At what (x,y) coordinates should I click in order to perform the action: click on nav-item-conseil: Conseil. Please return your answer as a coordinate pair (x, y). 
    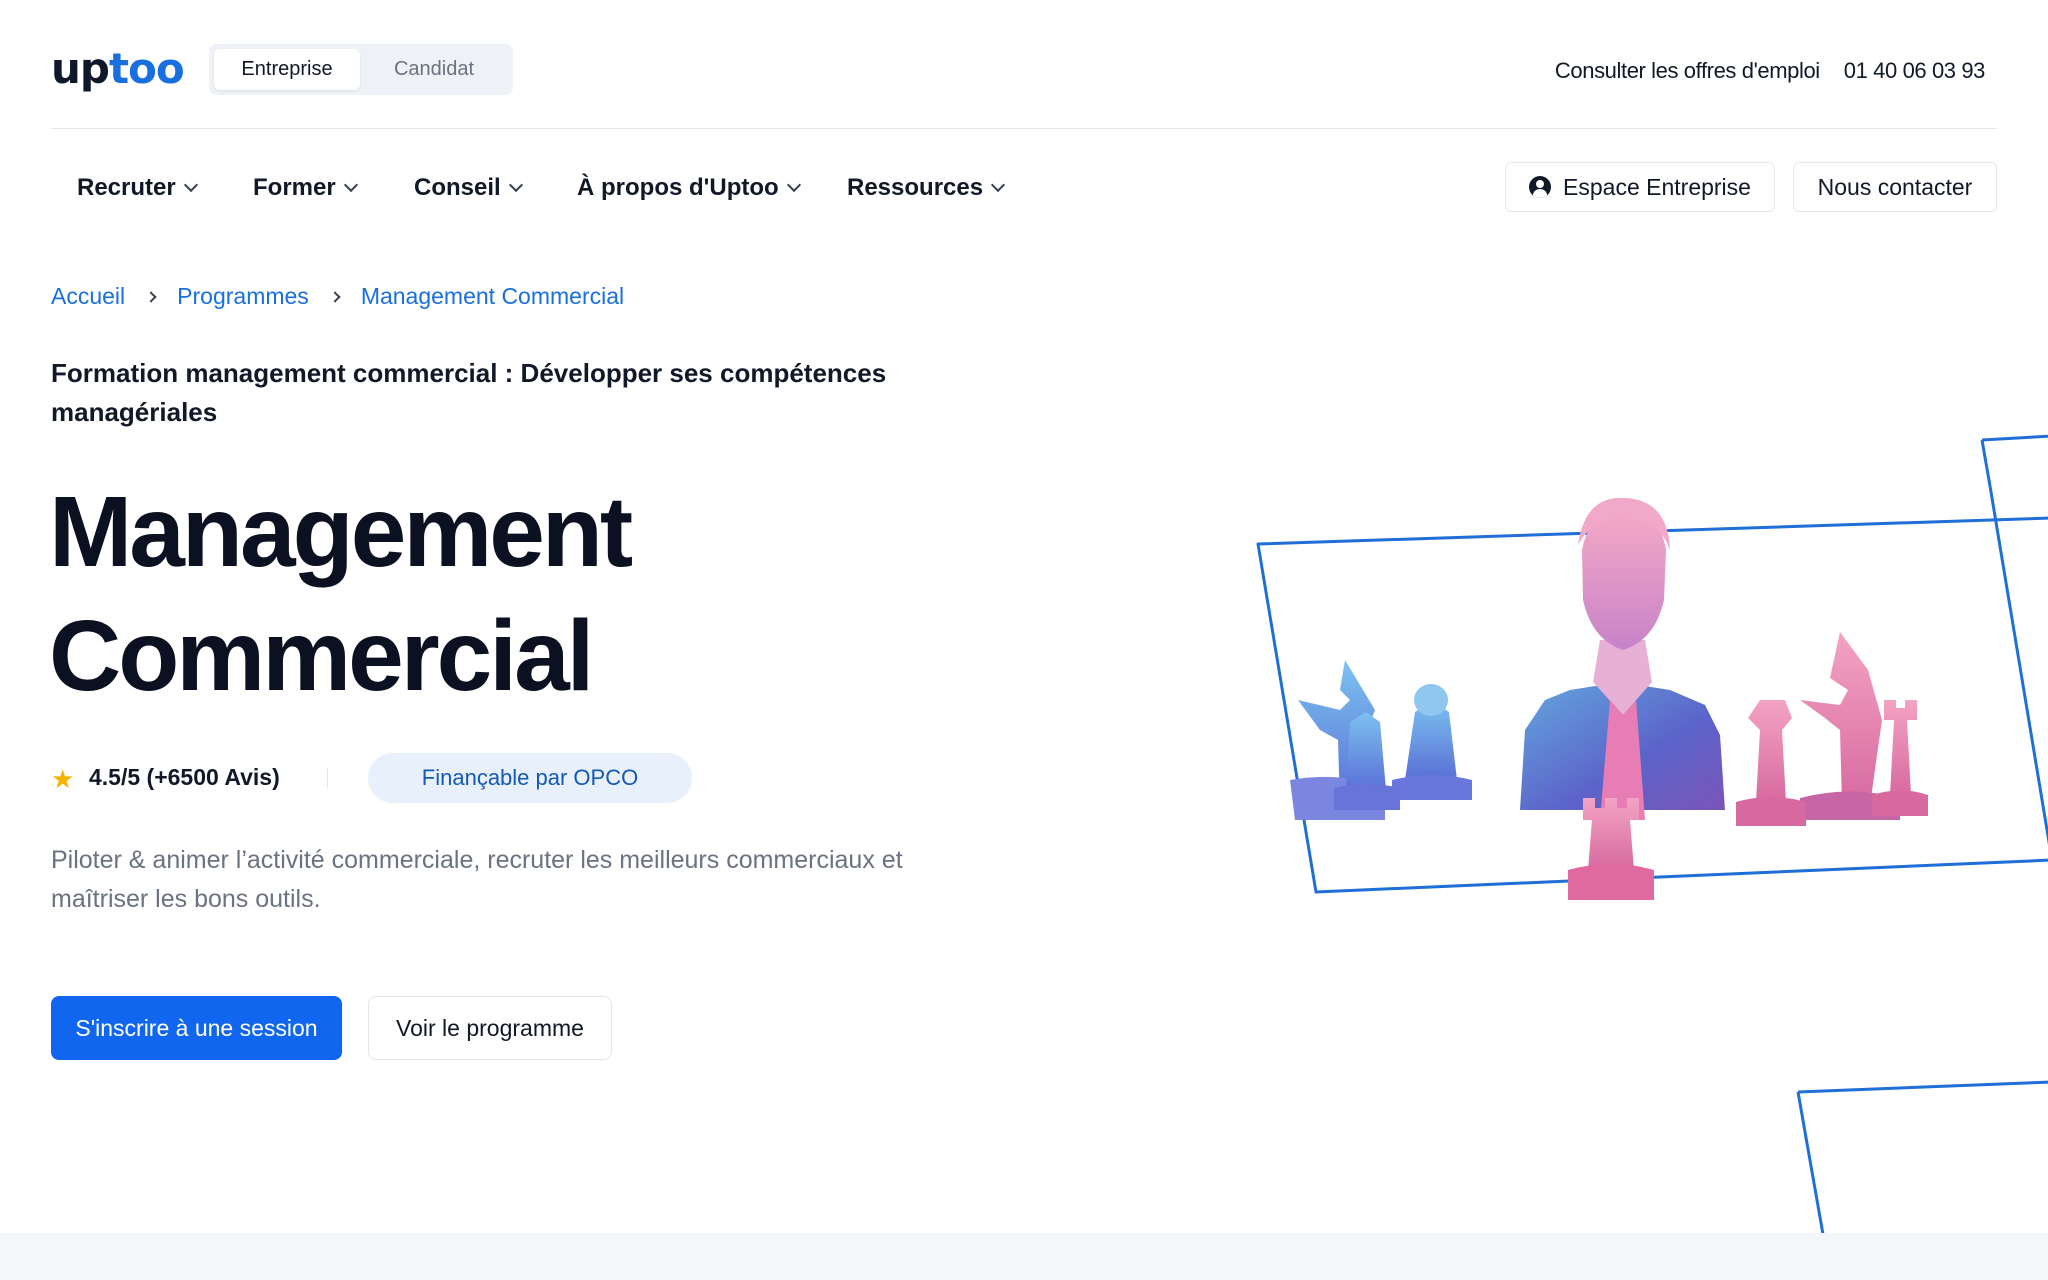
    Looking at the image, I should click on (468, 188).